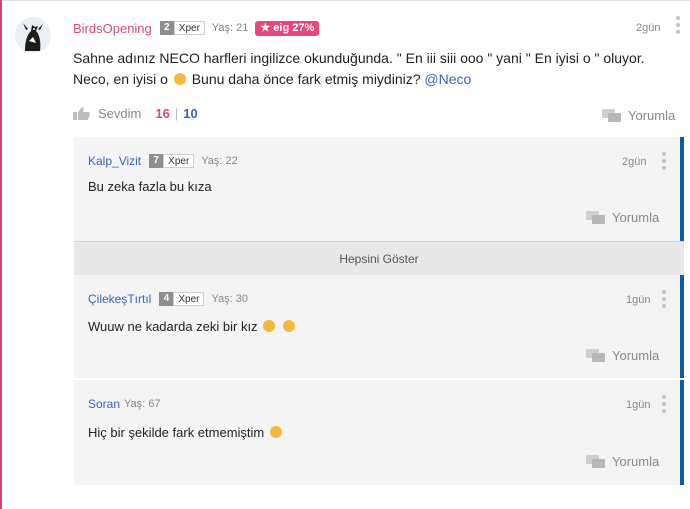 This screenshot has width=690, height=509. I want to click on level-badge: 2, so click(166, 28).